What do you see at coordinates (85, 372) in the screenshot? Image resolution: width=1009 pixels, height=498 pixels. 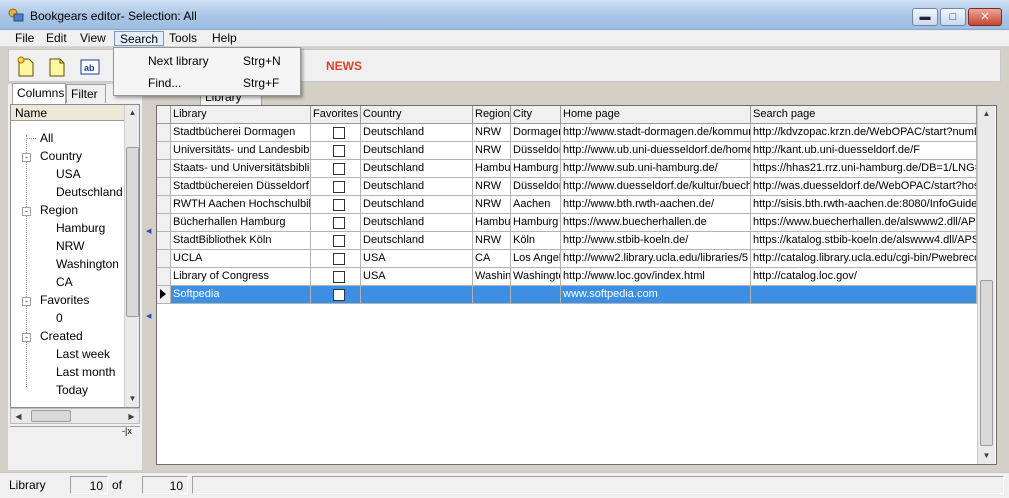 I see `tree-node-last-month: Last month` at bounding box center [85, 372].